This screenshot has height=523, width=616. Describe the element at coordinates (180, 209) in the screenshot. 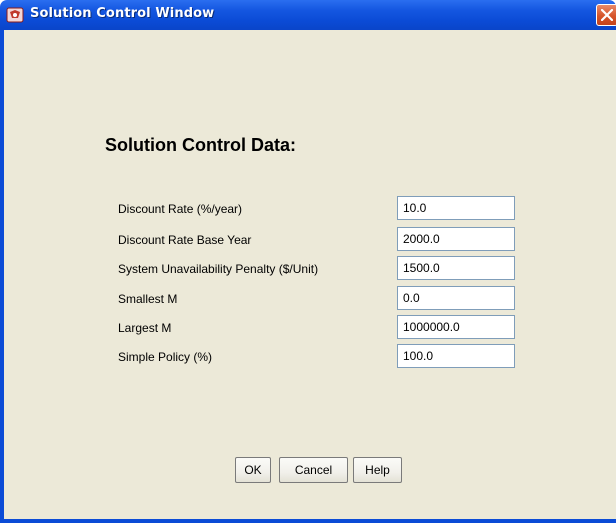

I see `discount-rate-label: Discount Rate (%/year)` at that location.